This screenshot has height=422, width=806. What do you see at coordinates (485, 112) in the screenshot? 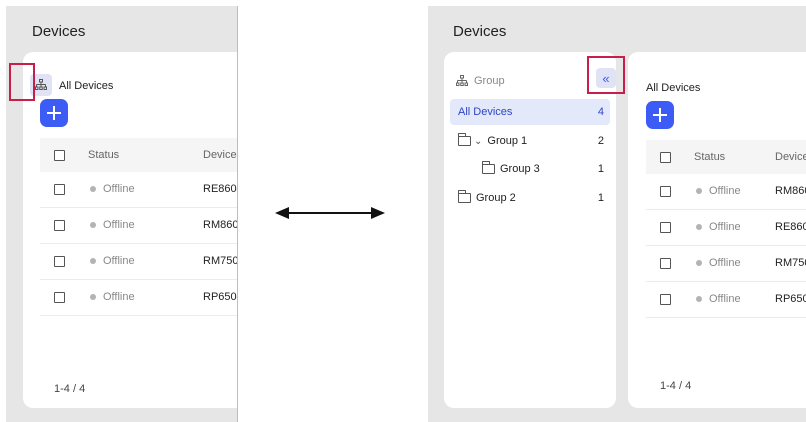
I see `sidebar-item-label: All Devices` at bounding box center [485, 112].